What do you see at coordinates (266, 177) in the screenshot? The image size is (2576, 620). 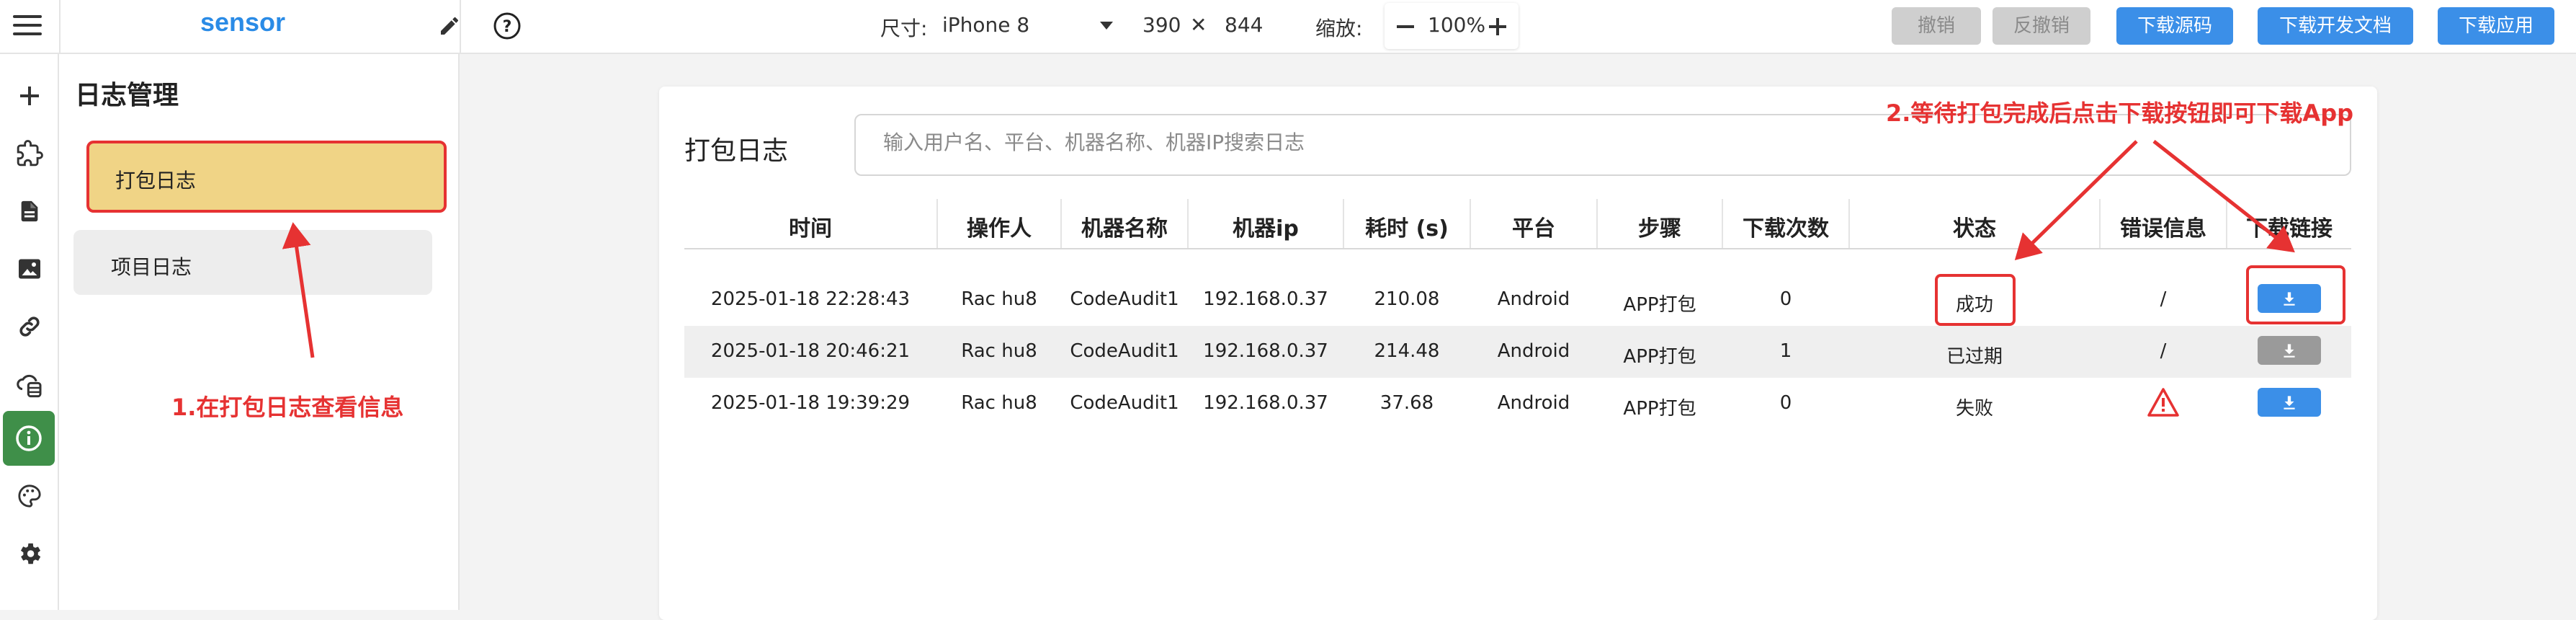 I see `sidebar-item-build-log: 打包日志` at bounding box center [266, 177].